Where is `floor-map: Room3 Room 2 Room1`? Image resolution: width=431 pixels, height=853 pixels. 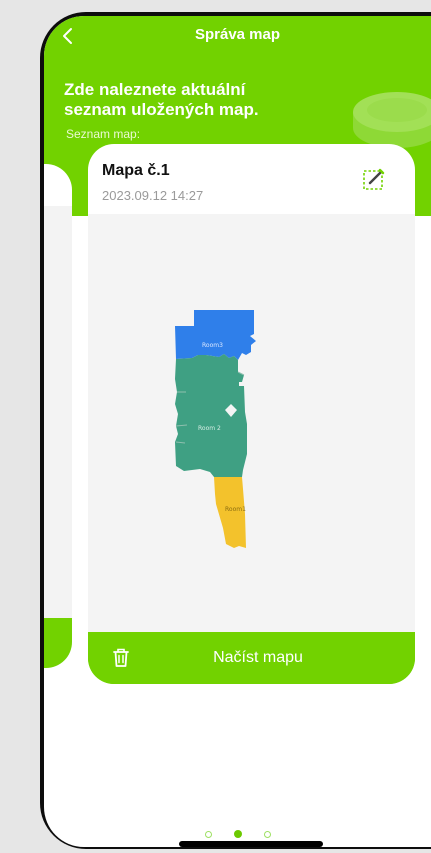
floor-map: Room3 Room 2 Room1 is located at coordinates (215, 429).